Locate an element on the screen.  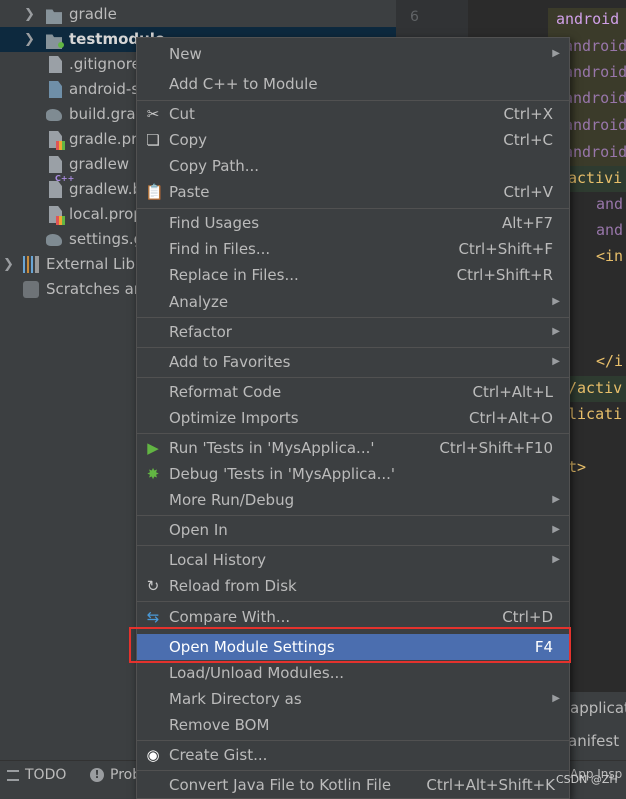
code-line: and is located at coordinates (610, 230).